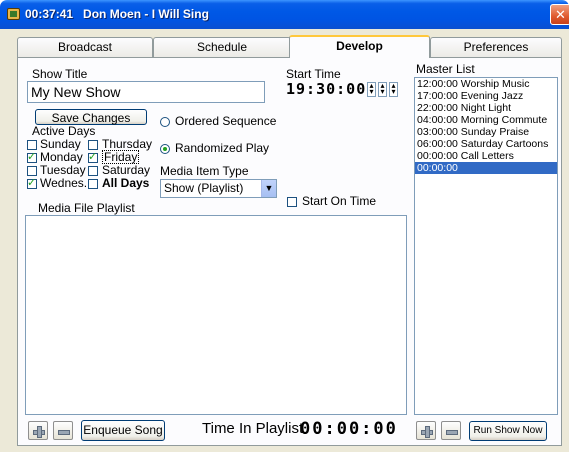 The width and height of the screenshot is (569, 452). What do you see at coordinates (284, 14) in the screenshot?
I see `title-bar: 00:37:41 Don Moen - I Will Sing ✕` at bounding box center [284, 14].